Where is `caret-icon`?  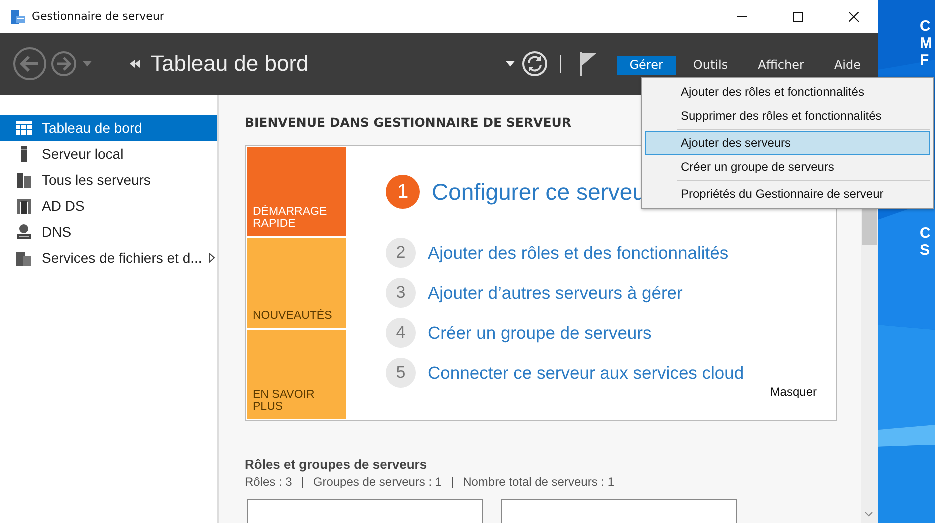 caret-icon is located at coordinates (510, 64).